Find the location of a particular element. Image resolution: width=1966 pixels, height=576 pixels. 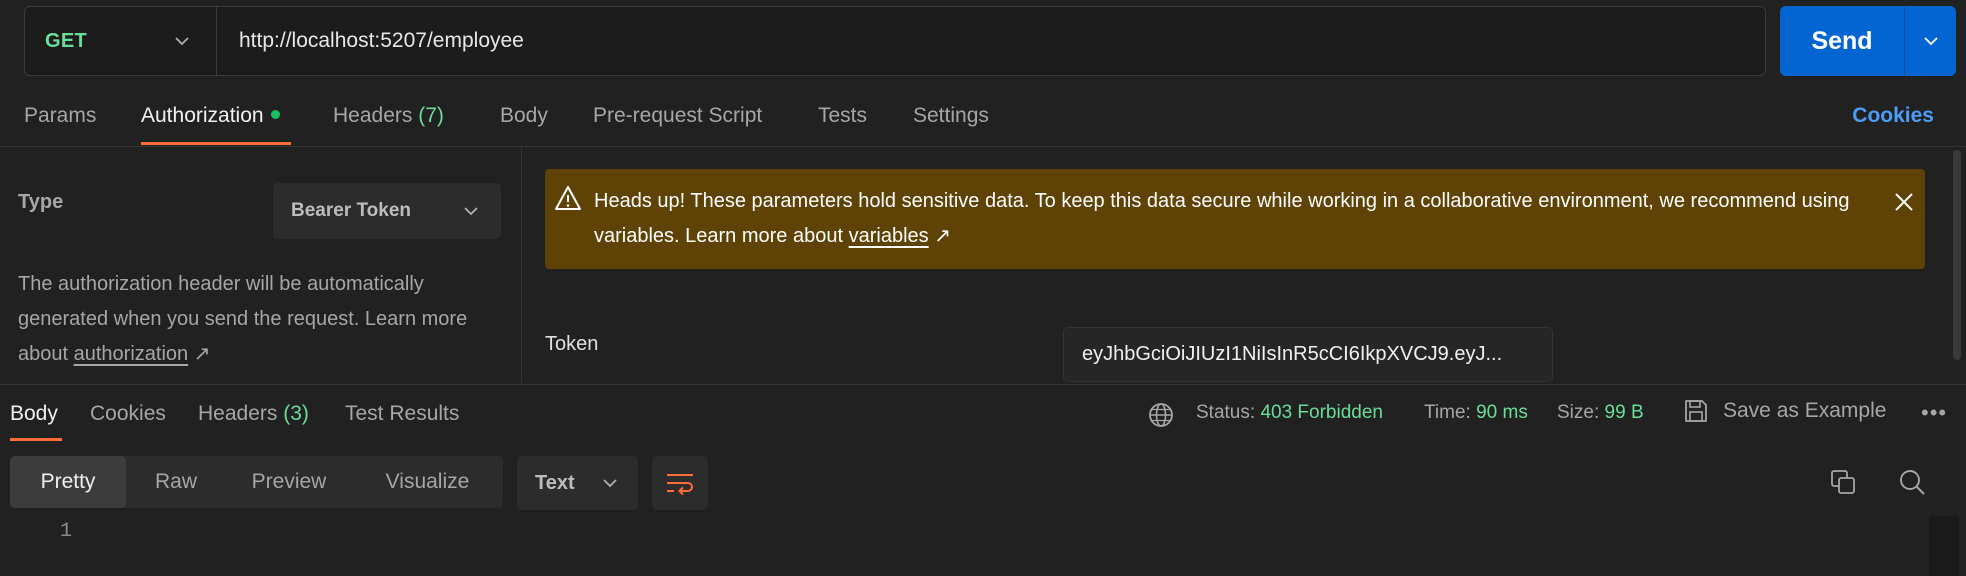

response-tab-cookies: Cookies is located at coordinates (128, 414).